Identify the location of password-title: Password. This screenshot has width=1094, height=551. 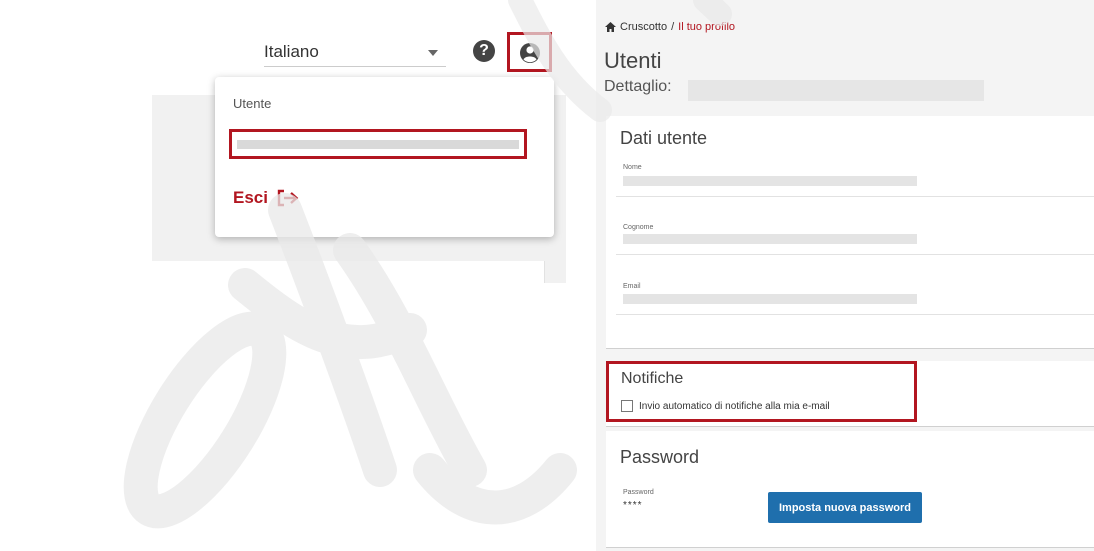
(660, 457).